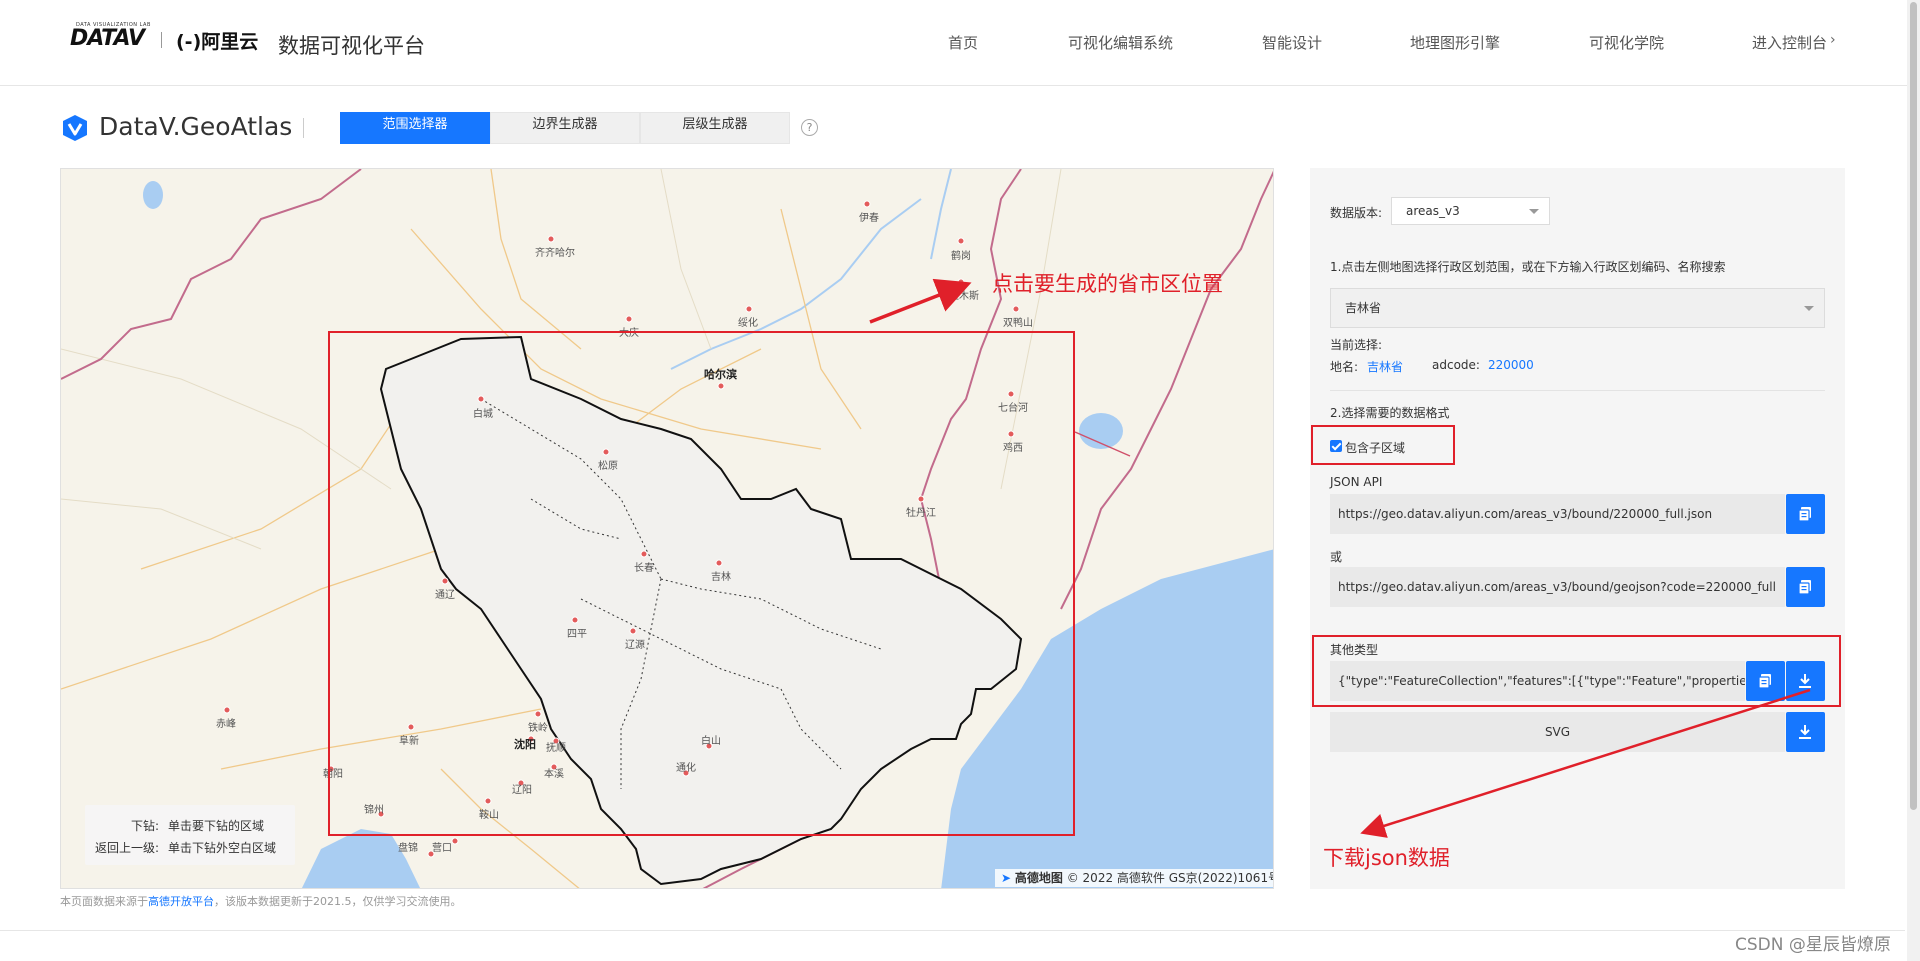  Describe the element at coordinates (964, 296) in the screenshot. I see `map-city-label: 佳木斯` at that location.